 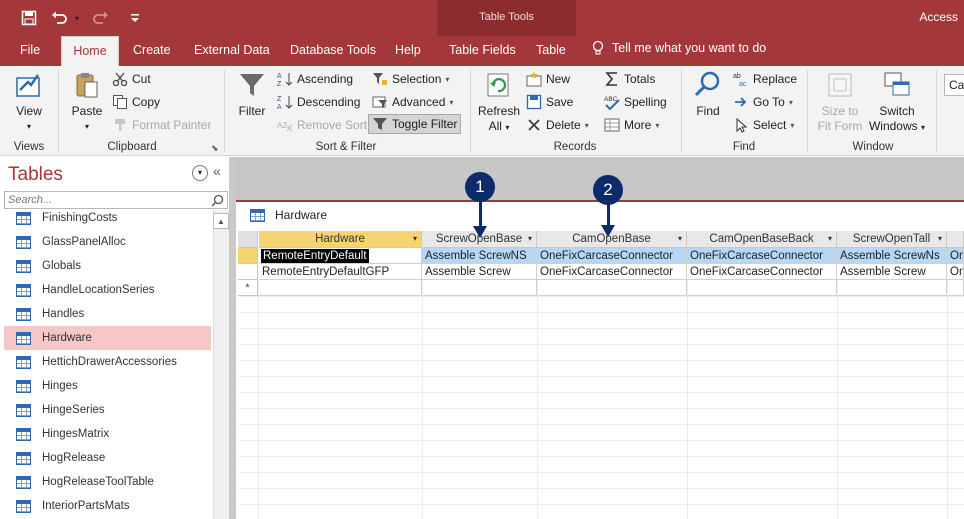 I want to click on copy-button: Copy, so click(x=136, y=102).